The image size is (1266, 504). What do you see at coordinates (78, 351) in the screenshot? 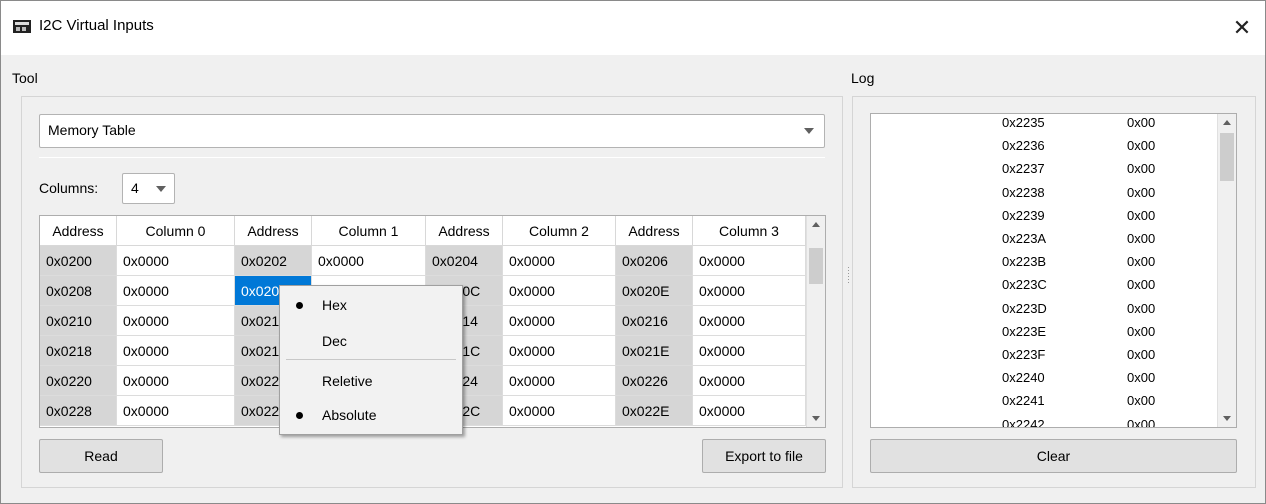
I see `address-cell: 0x0218` at bounding box center [78, 351].